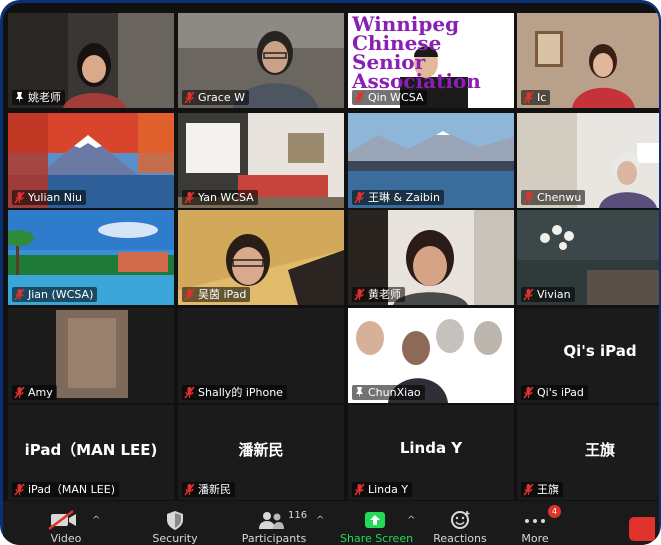 The image size is (661, 545). Describe the element at coordinates (548, 489) in the screenshot. I see `participant-name: 王旗` at that location.